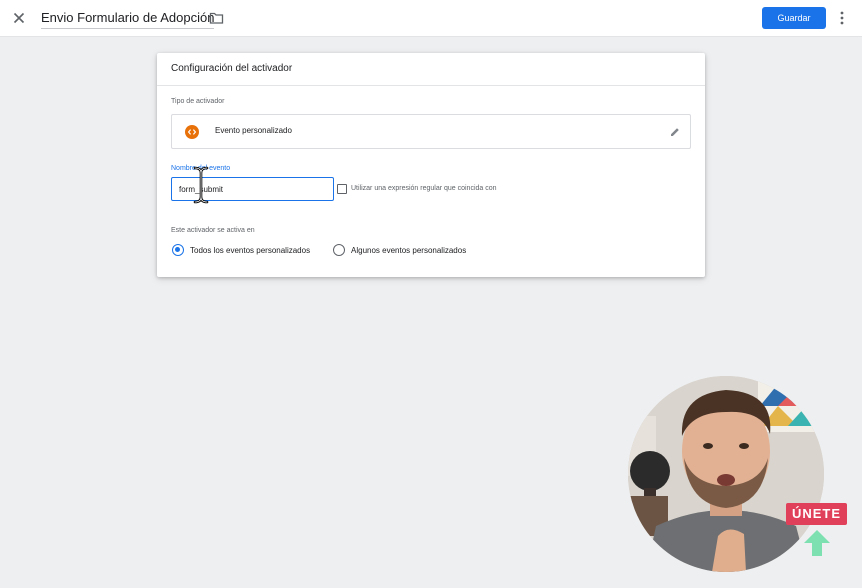 The image size is (862, 588). Describe the element at coordinates (128, 19) in the screenshot. I see `workspace-title: Envio Formulario de Adopción` at that location.